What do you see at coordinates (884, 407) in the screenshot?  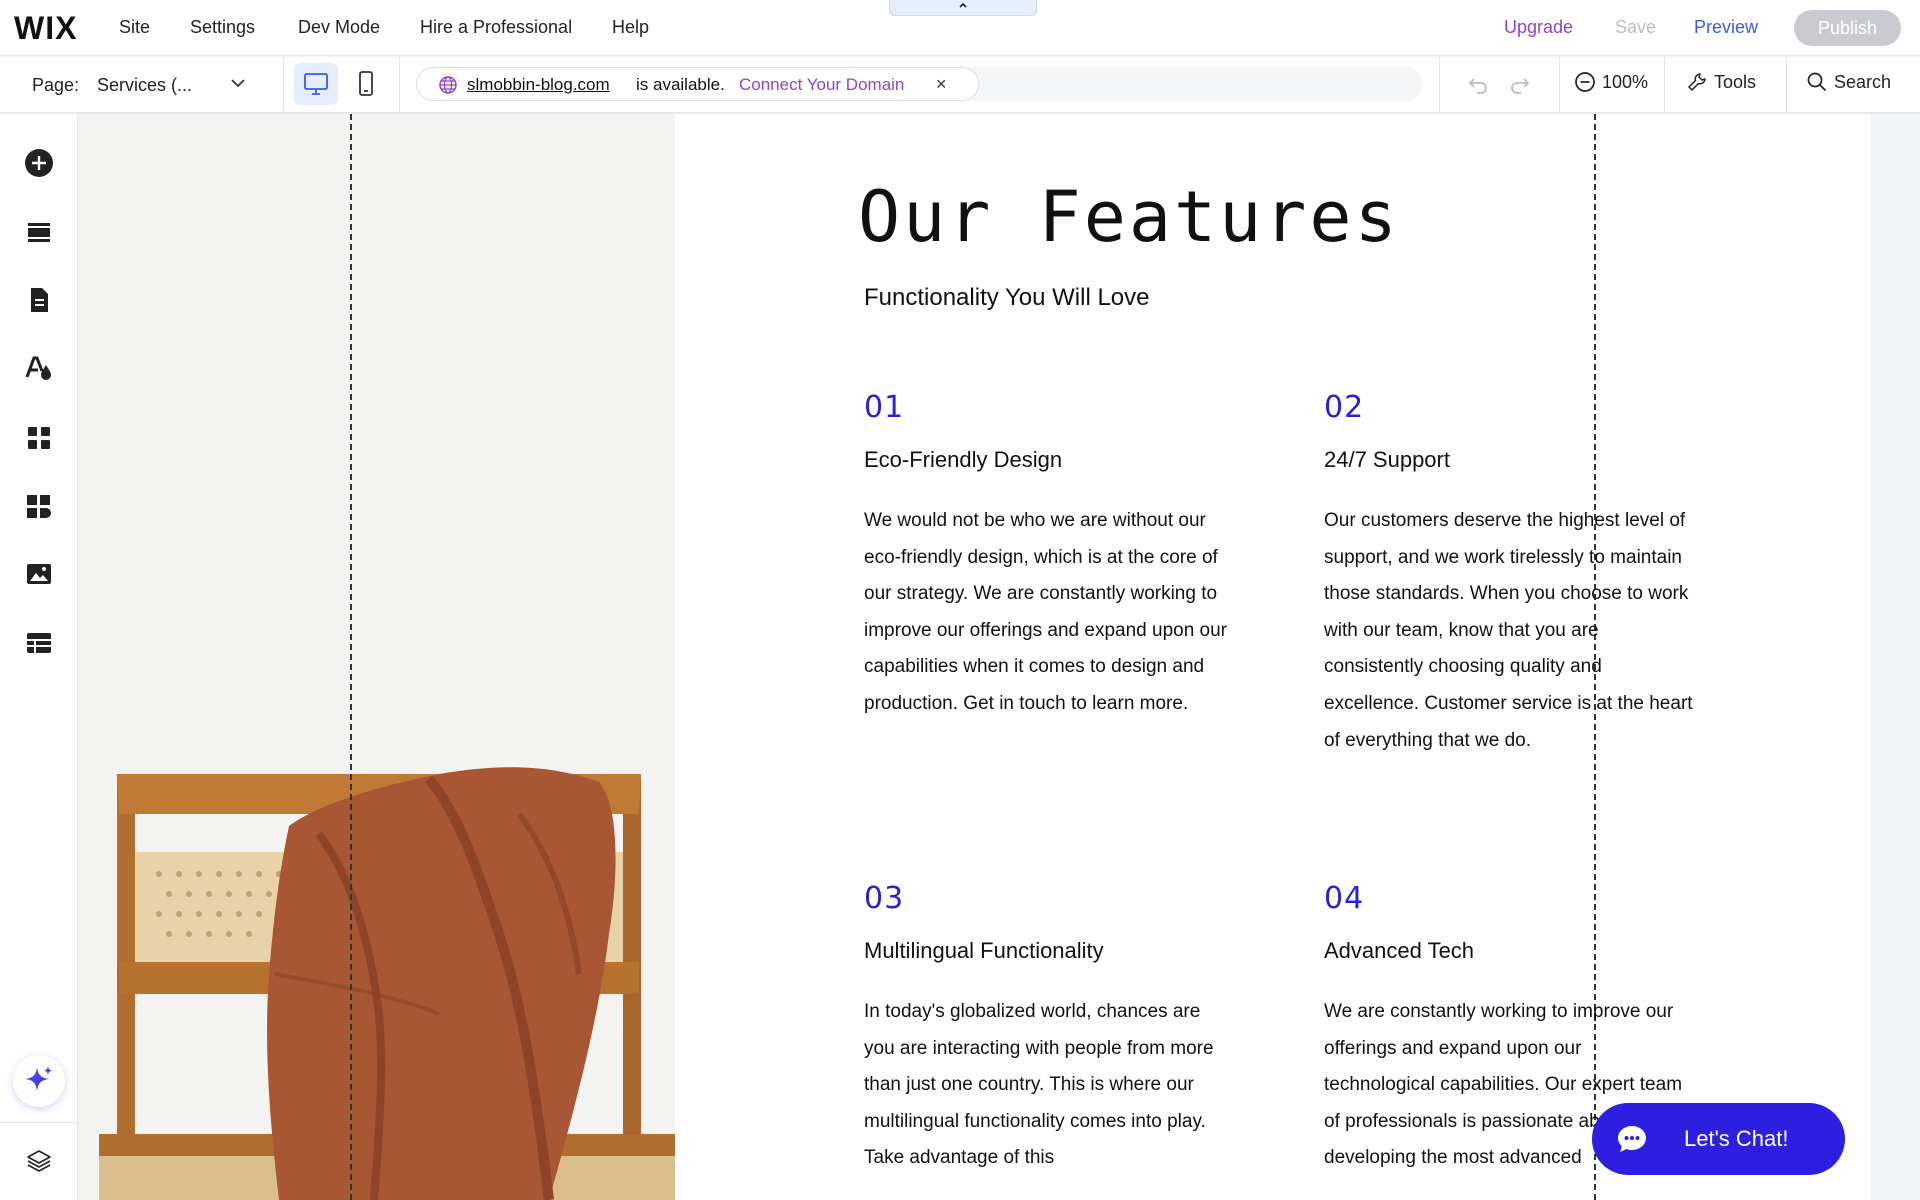 I see `feature-number: 01` at bounding box center [884, 407].